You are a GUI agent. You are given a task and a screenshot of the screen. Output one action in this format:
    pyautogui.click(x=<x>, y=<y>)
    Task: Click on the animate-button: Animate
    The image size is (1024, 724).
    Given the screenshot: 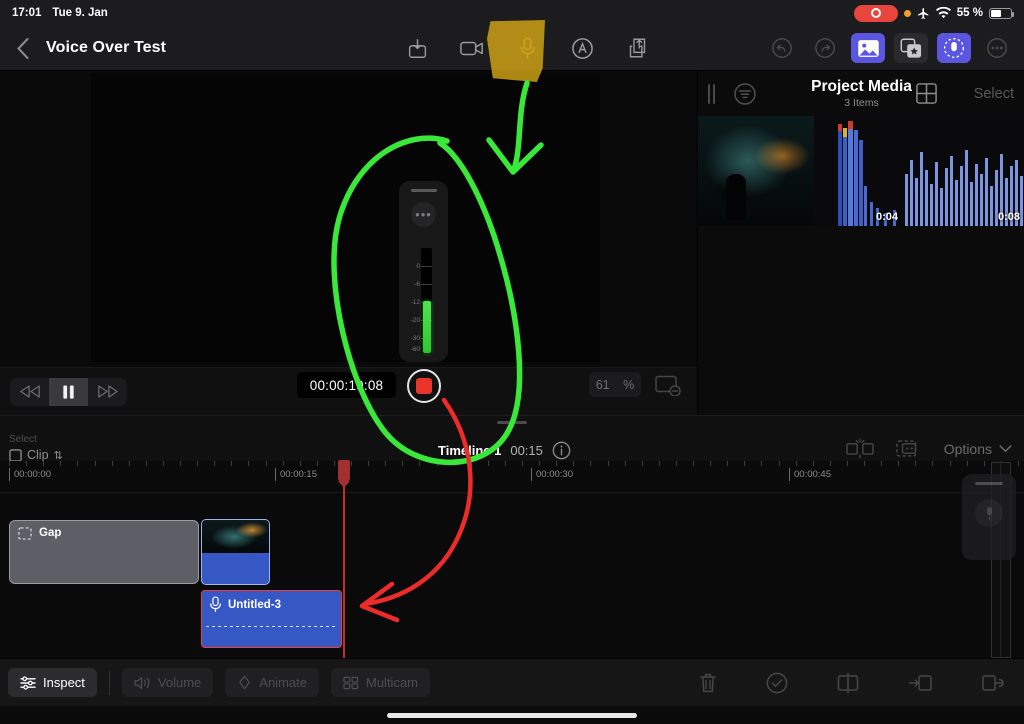 What is the action you would take?
    pyautogui.click(x=272, y=682)
    